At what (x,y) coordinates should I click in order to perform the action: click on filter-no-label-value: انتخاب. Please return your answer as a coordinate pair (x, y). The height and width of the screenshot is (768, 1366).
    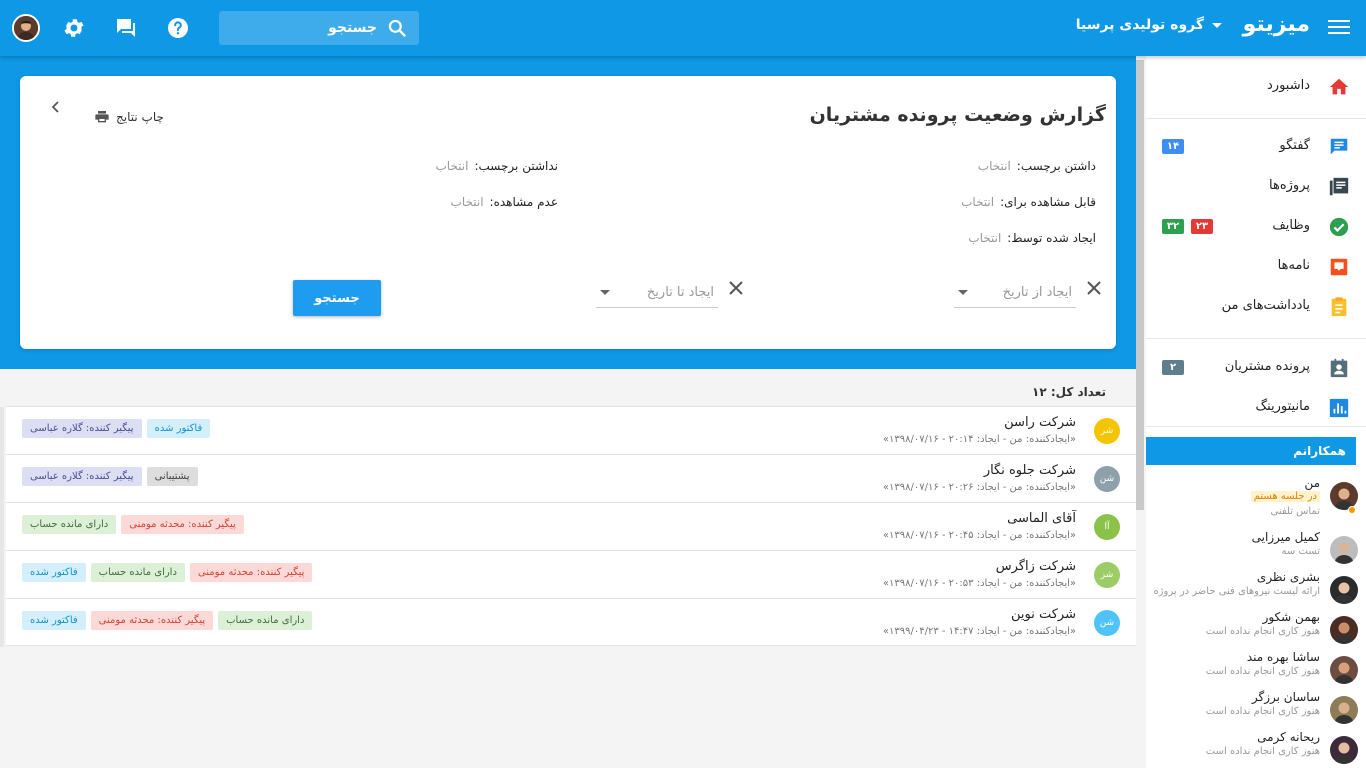
    Looking at the image, I should click on (451, 166).